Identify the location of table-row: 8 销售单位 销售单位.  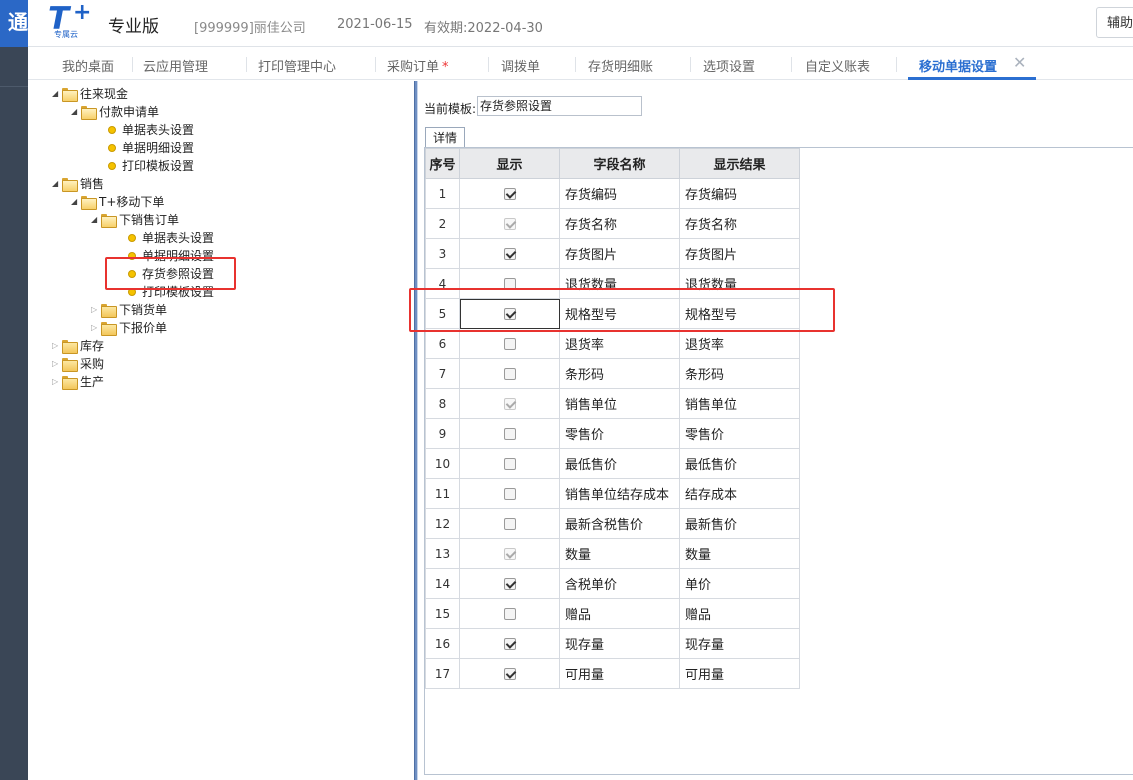
(612, 403).